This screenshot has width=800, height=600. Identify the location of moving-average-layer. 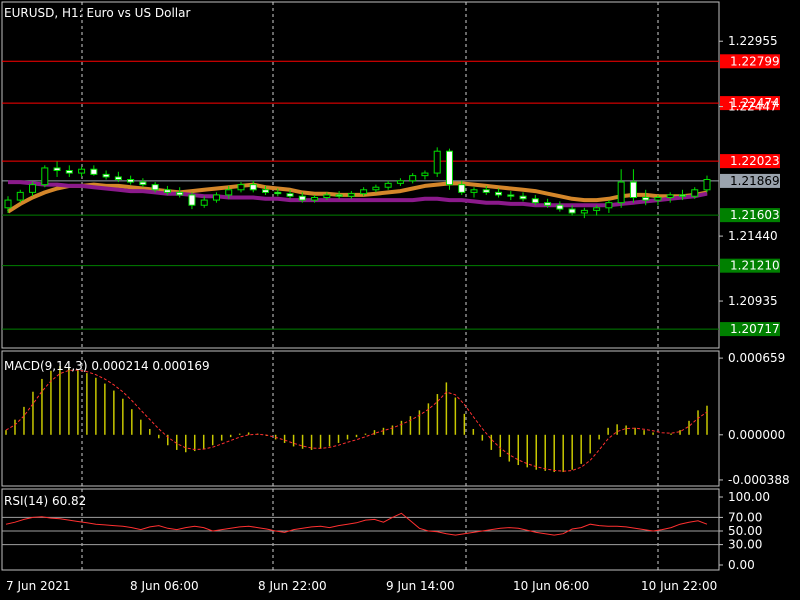
(357, 197).